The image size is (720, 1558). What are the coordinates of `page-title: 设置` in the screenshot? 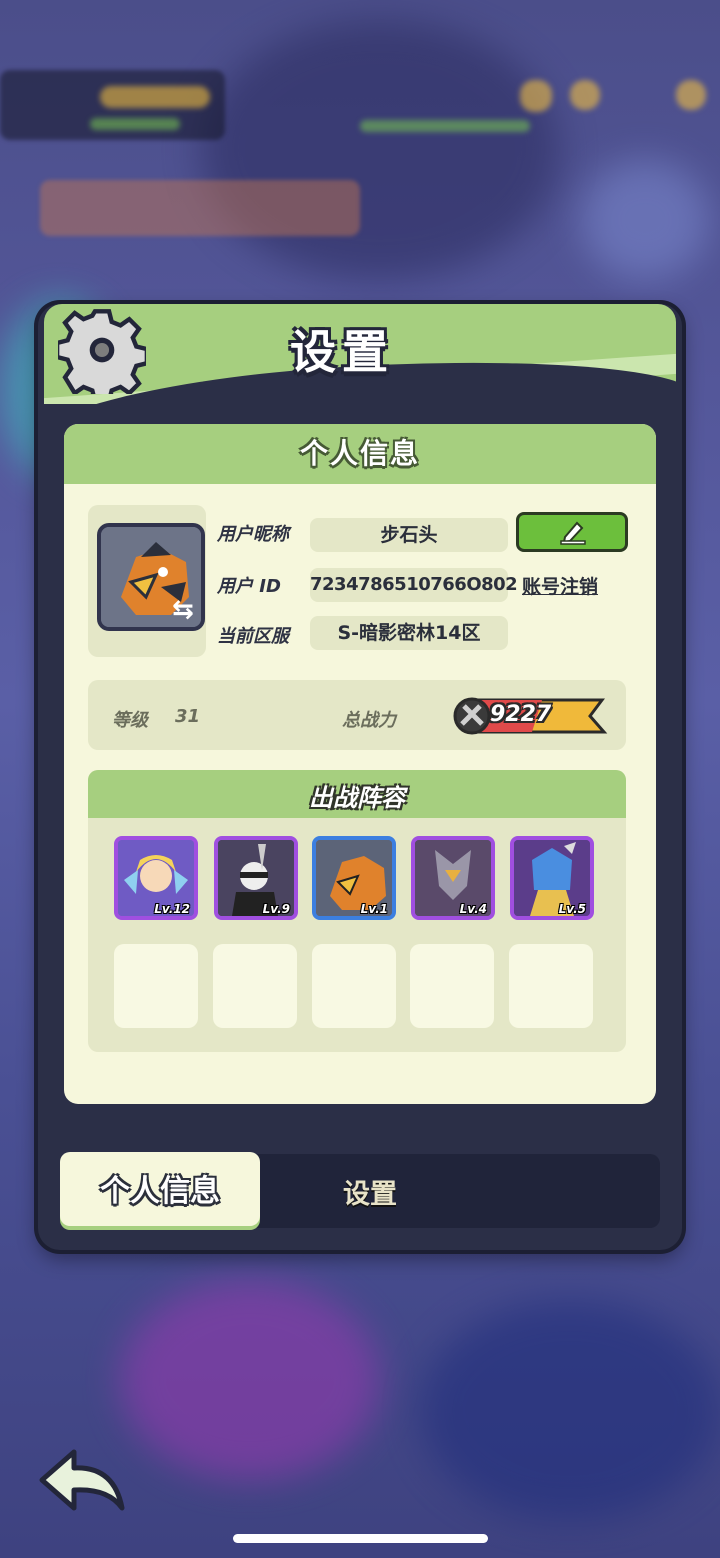 It's located at (342, 352).